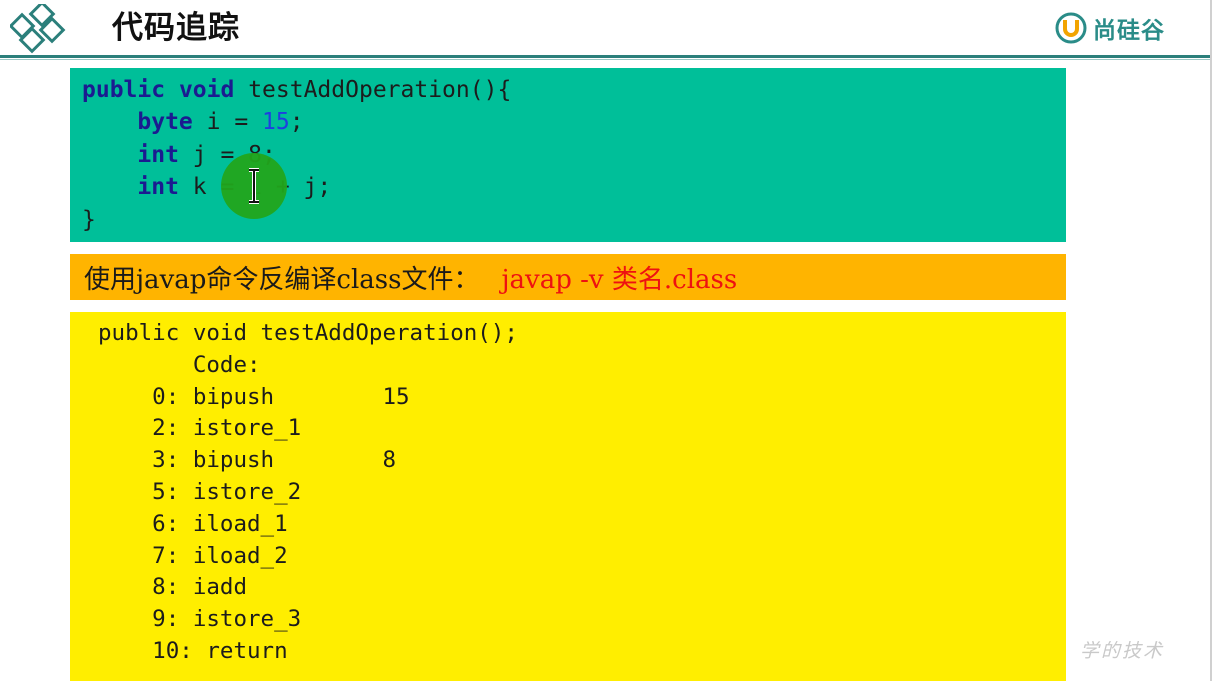 The width and height of the screenshot is (1212, 681). What do you see at coordinates (173, 587) in the screenshot?
I see `bytecode-line: 8: iadd` at bounding box center [173, 587].